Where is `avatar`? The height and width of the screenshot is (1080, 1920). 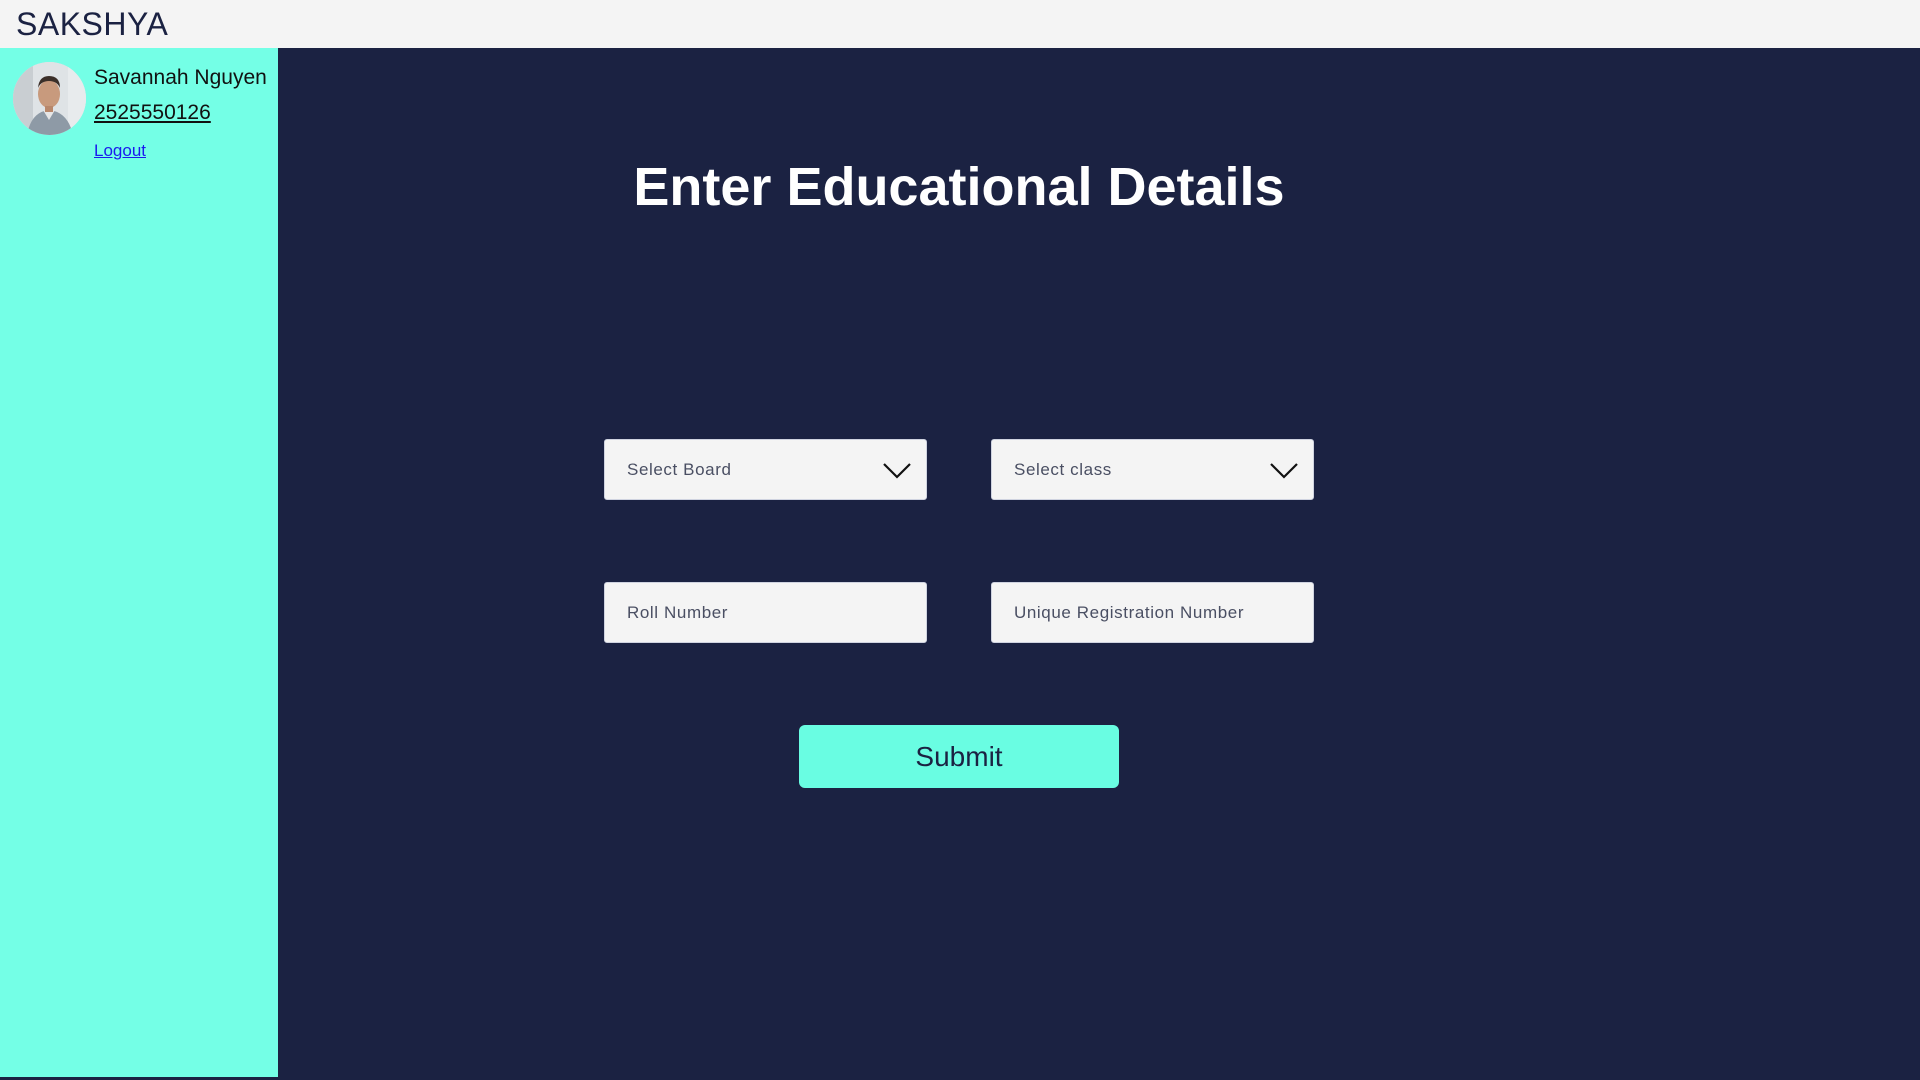 avatar is located at coordinates (49, 98).